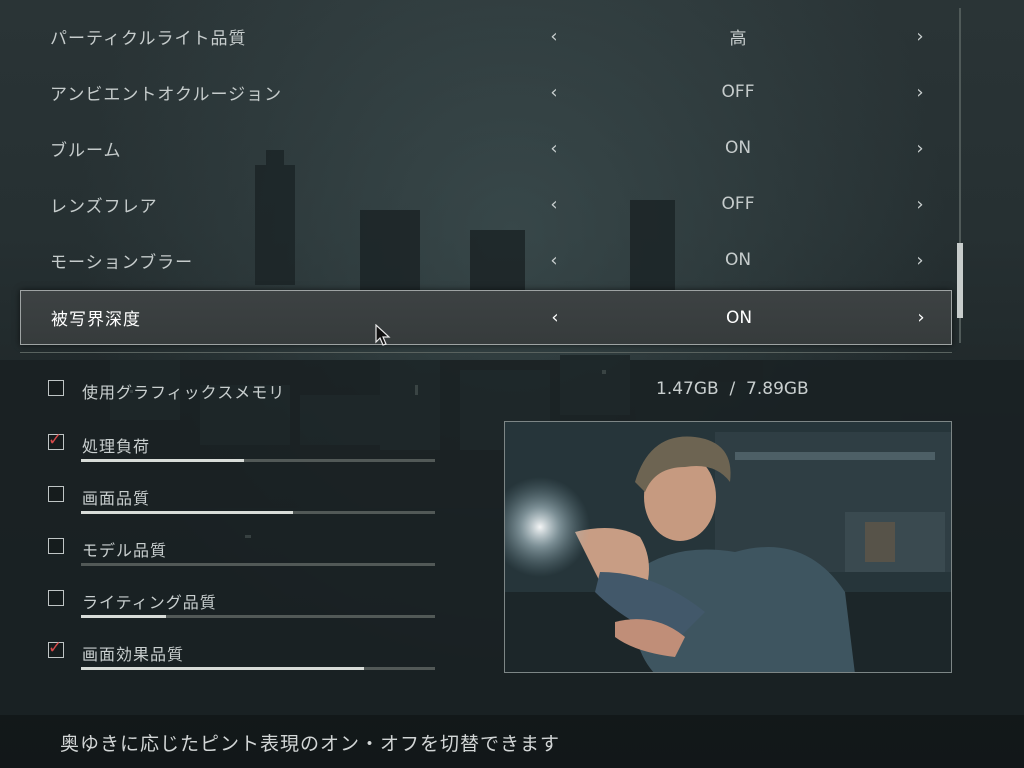  Describe the element at coordinates (243, 451) in the screenshot. I see `load-item-processing-load: ✓ 処理負荷` at that location.